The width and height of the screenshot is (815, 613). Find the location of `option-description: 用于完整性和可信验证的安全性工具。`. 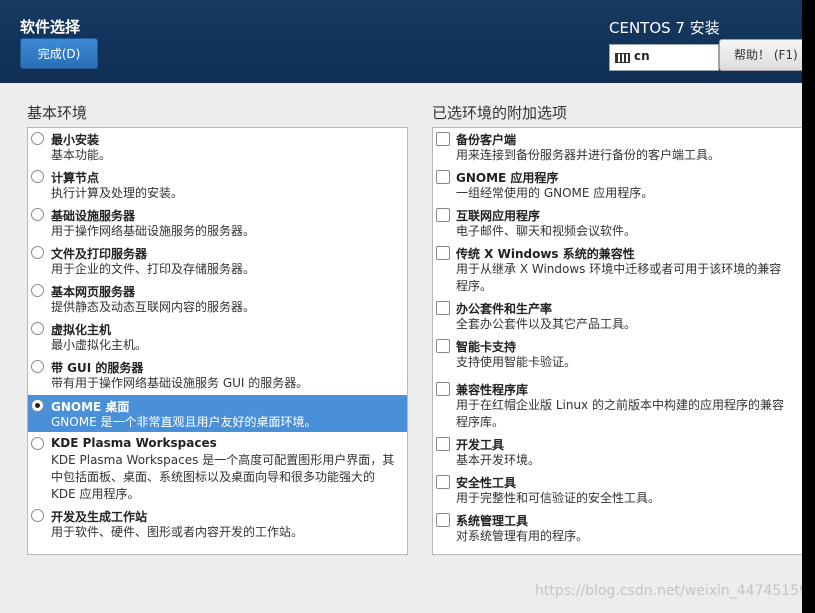

option-description: 用于完整性和可信验证的安全性工具。 is located at coordinates (558, 498).